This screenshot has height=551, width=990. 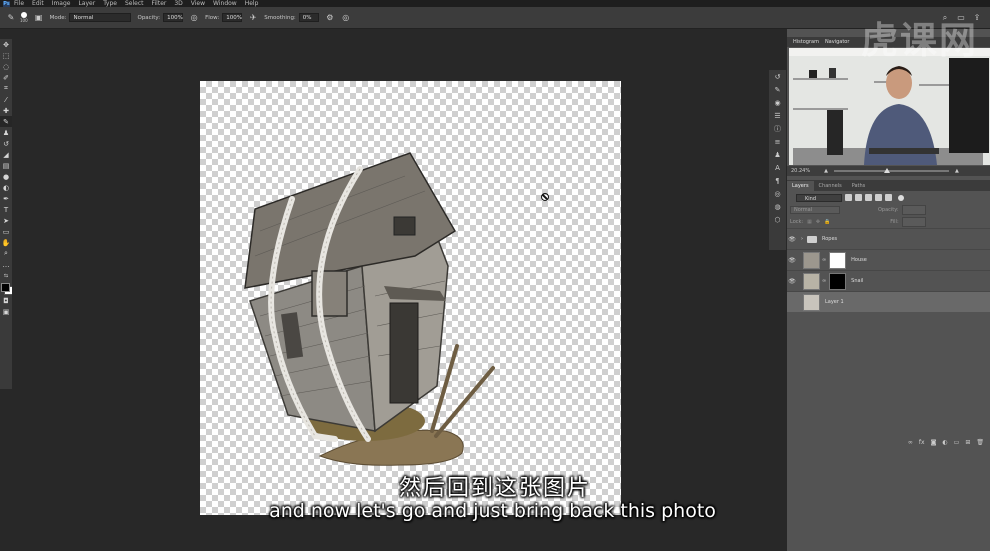 I want to click on opacity-input: 100%, so click(x=173, y=17).